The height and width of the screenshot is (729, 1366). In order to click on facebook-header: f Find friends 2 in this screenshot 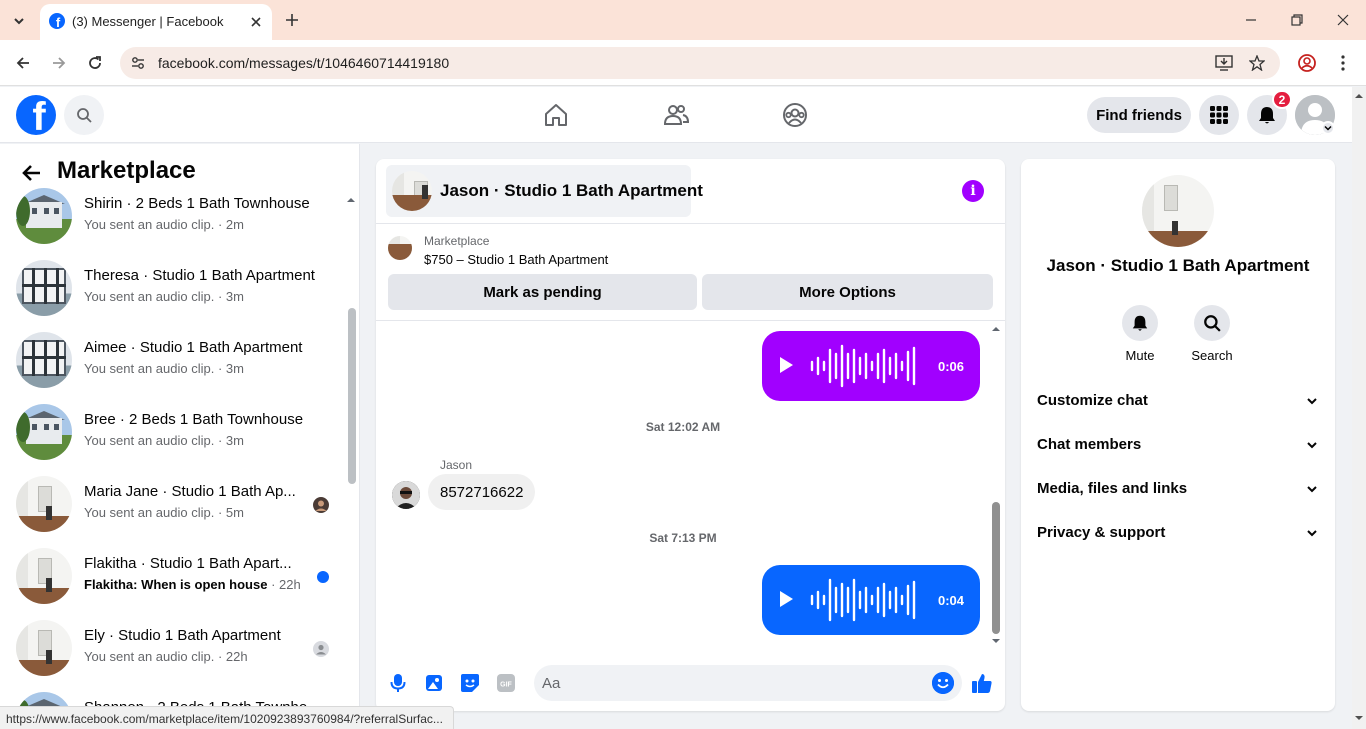, I will do `click(676, 115)`.